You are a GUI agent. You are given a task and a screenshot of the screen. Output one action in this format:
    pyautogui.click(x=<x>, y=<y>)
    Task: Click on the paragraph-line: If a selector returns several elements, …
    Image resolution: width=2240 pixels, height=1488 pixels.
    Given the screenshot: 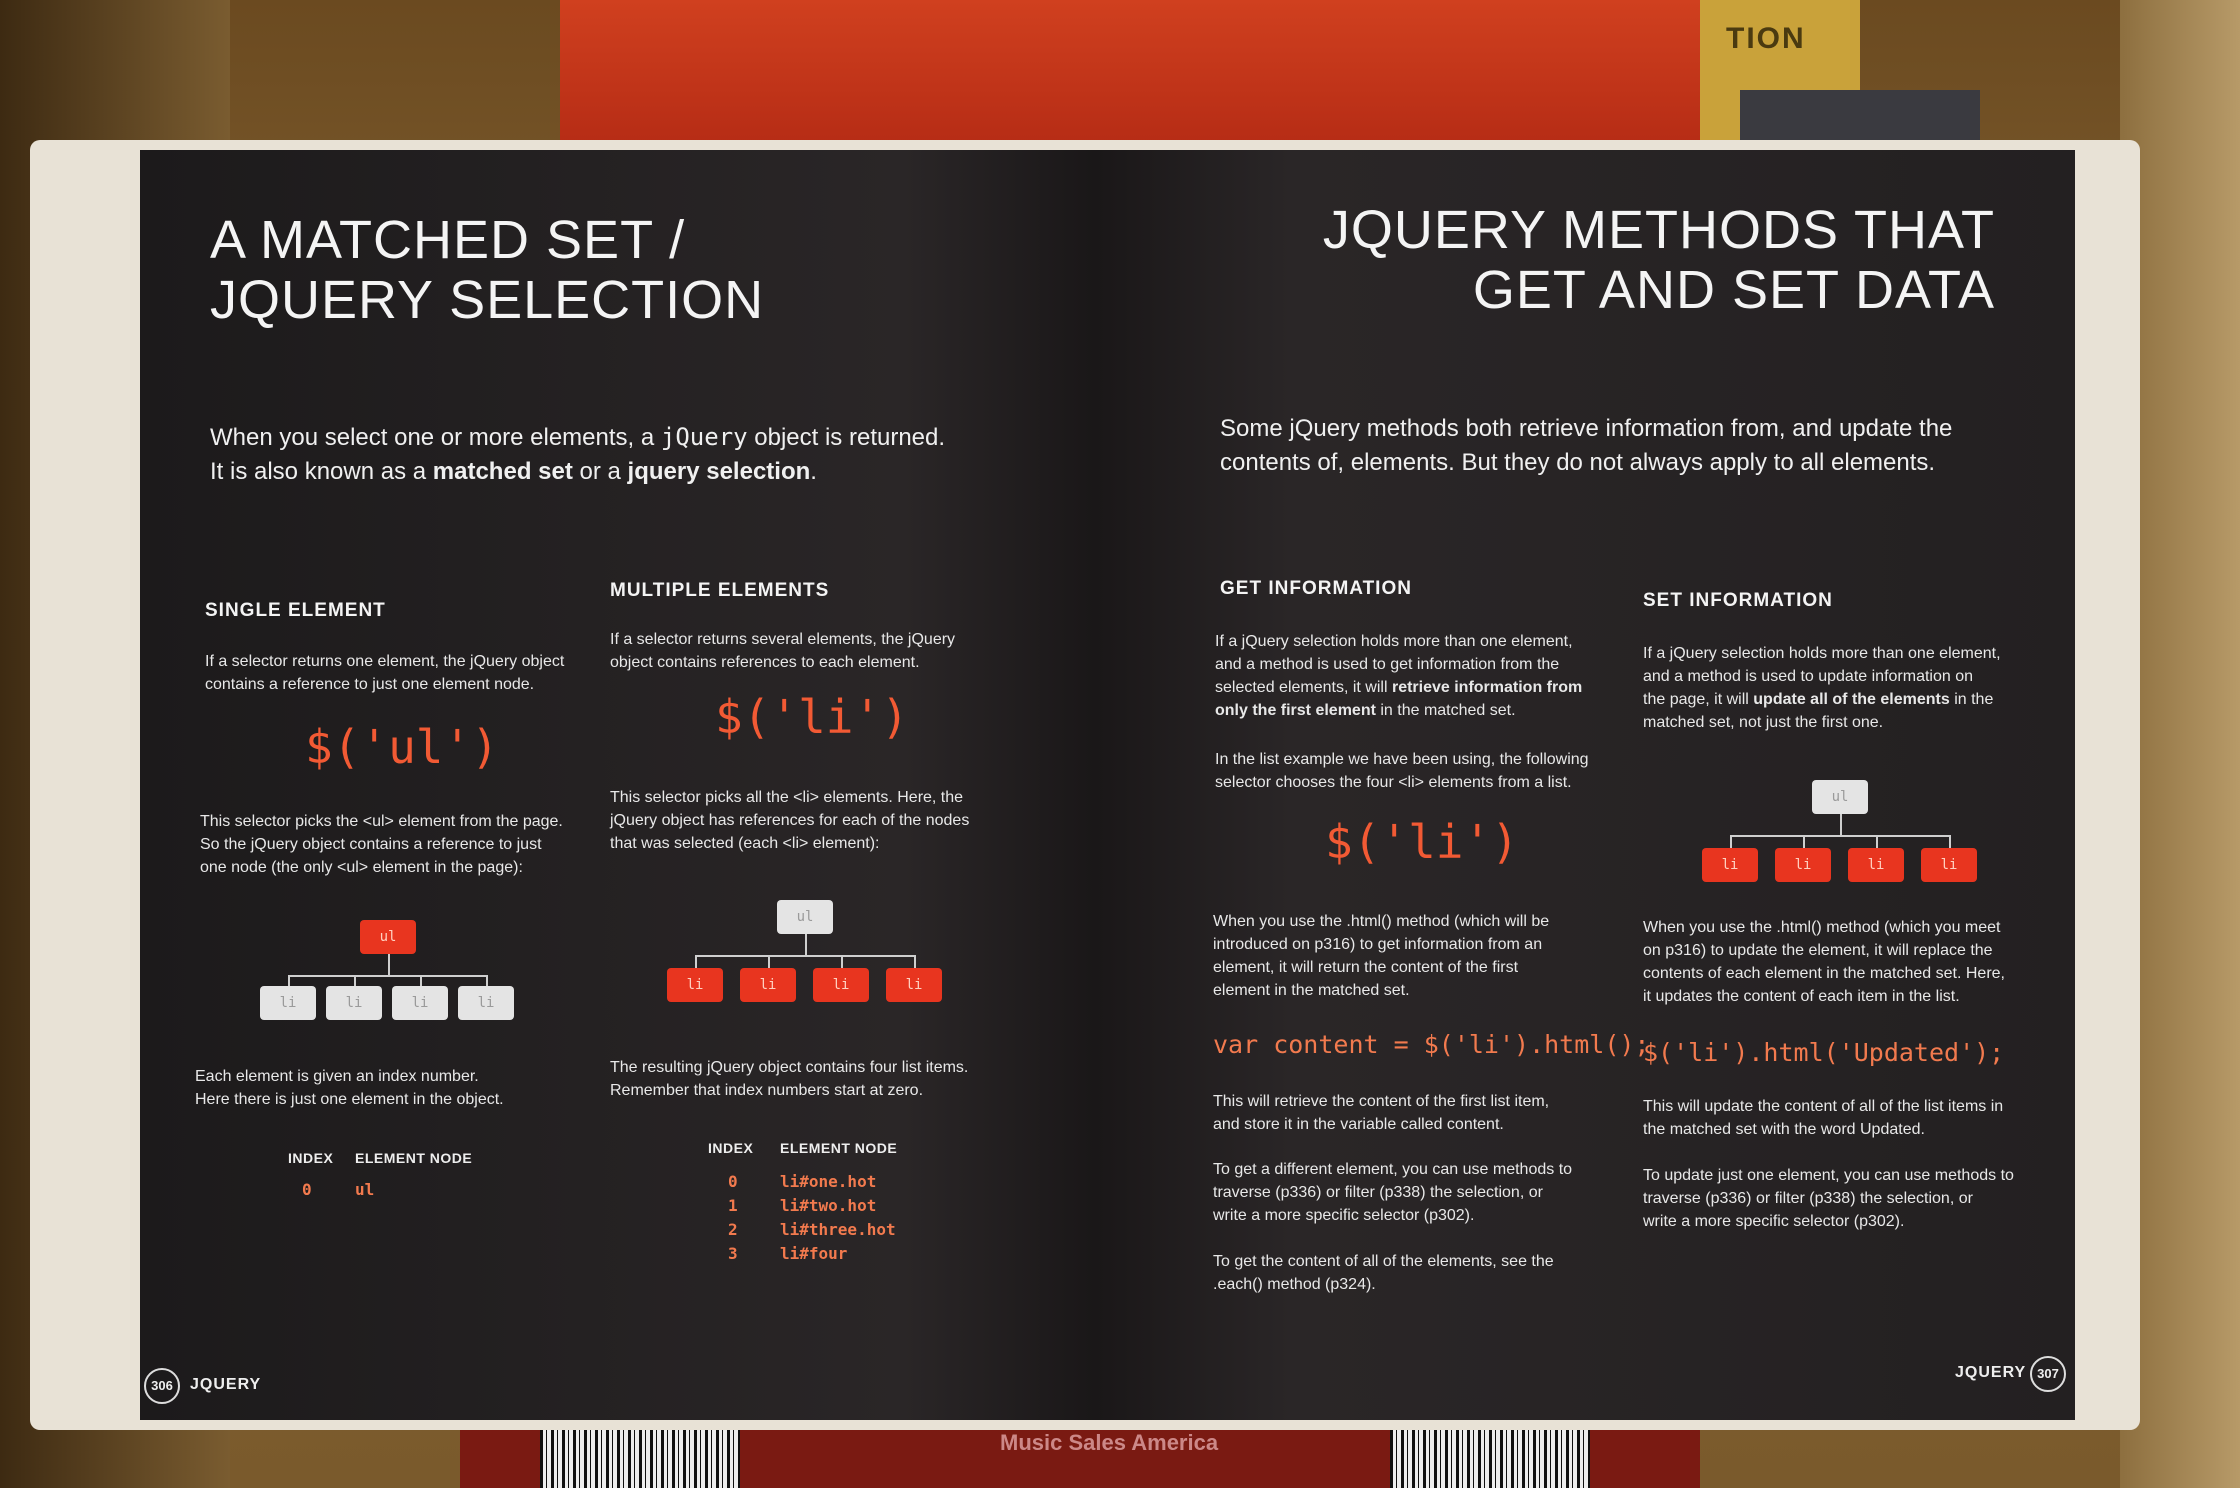 What is the action you would take?
    pyautogui.click(x=783, y=639)
    